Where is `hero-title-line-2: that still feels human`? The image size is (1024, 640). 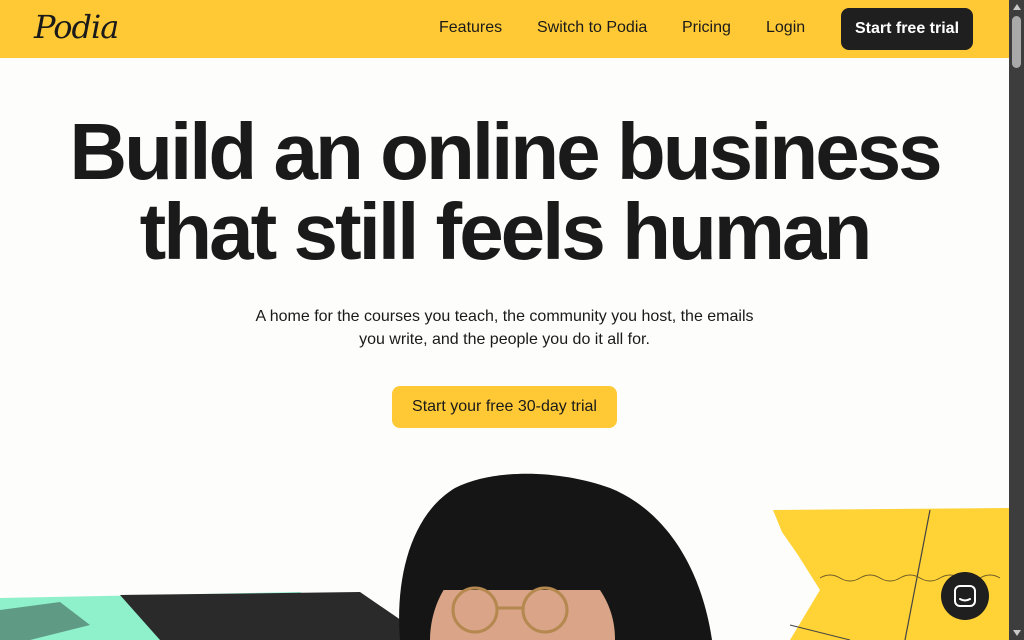
hero-title-line-2: that still feels human is located at coordinates (506, 231).